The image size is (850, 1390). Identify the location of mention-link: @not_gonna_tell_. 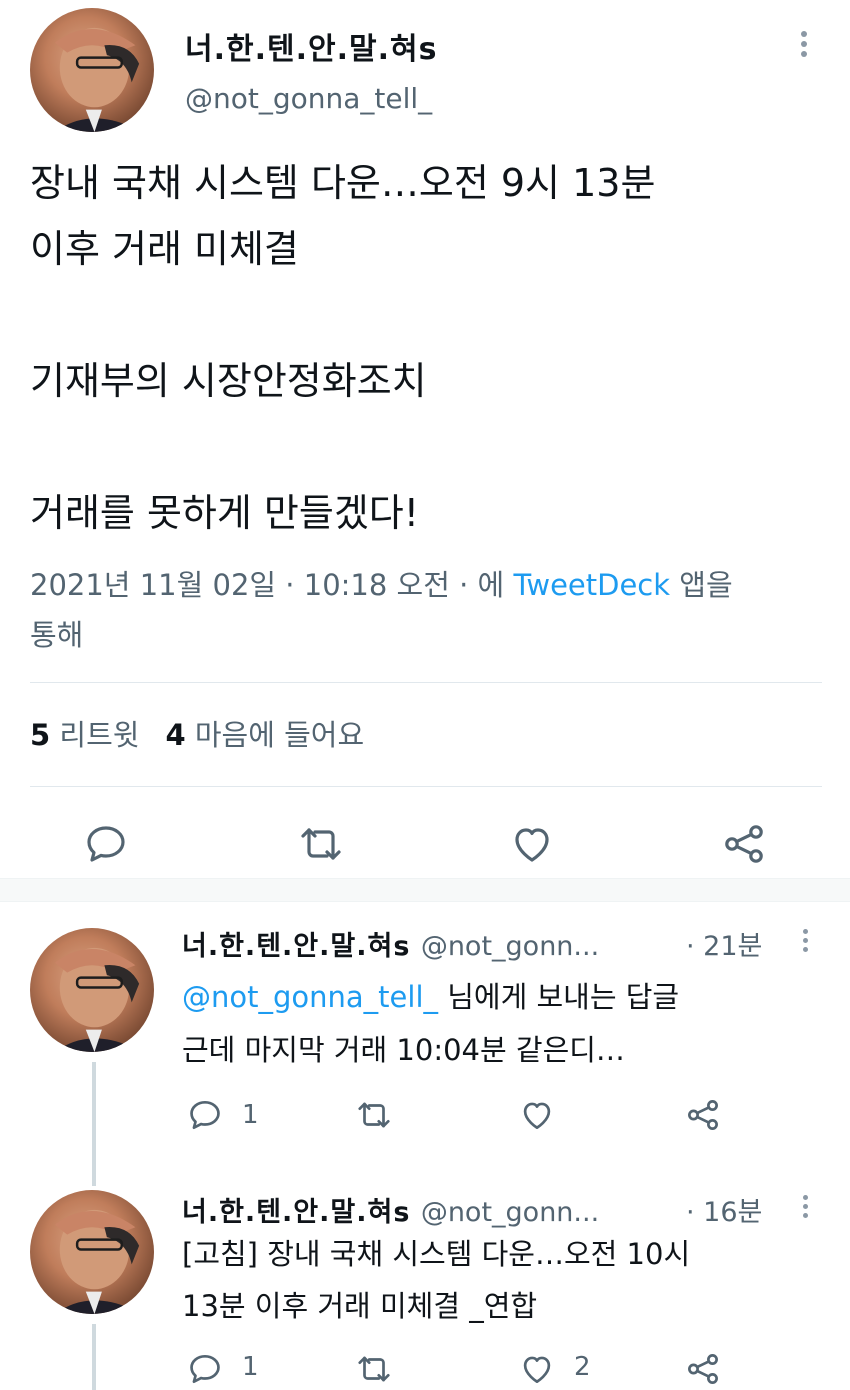
(310, 997).